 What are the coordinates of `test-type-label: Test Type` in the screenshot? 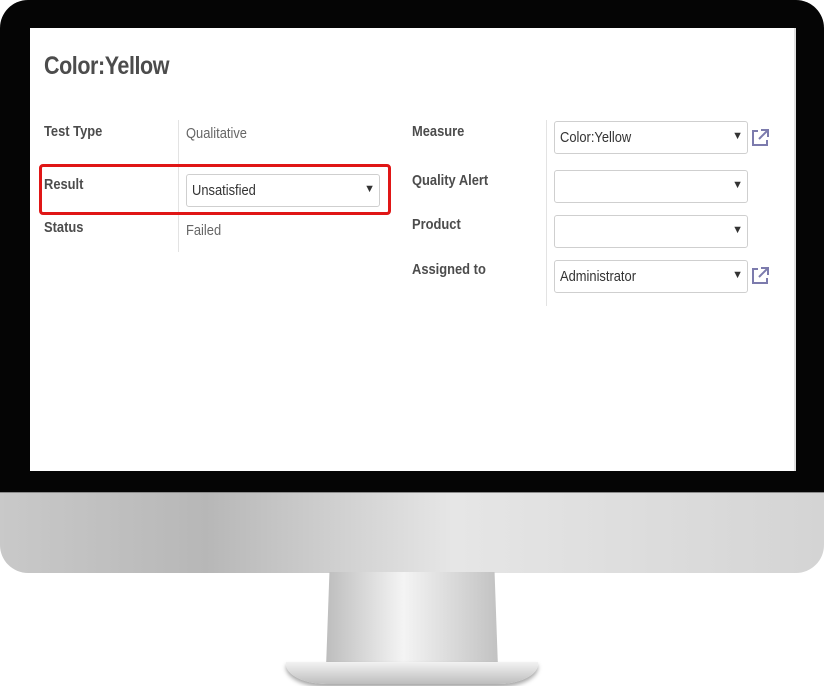 It's located at (73, 131).